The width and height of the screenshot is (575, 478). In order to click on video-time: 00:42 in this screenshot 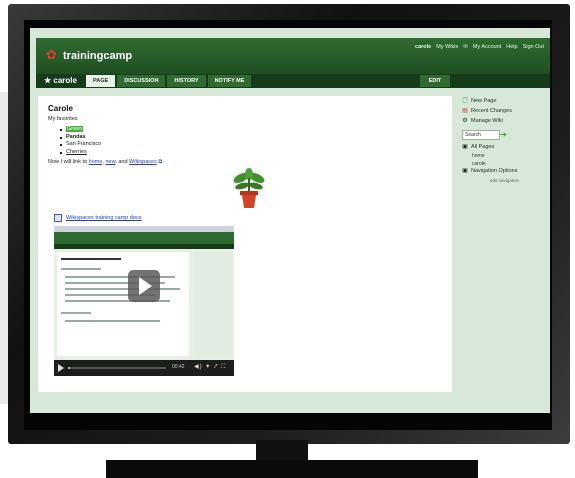, I will do `click(178, 367)`.